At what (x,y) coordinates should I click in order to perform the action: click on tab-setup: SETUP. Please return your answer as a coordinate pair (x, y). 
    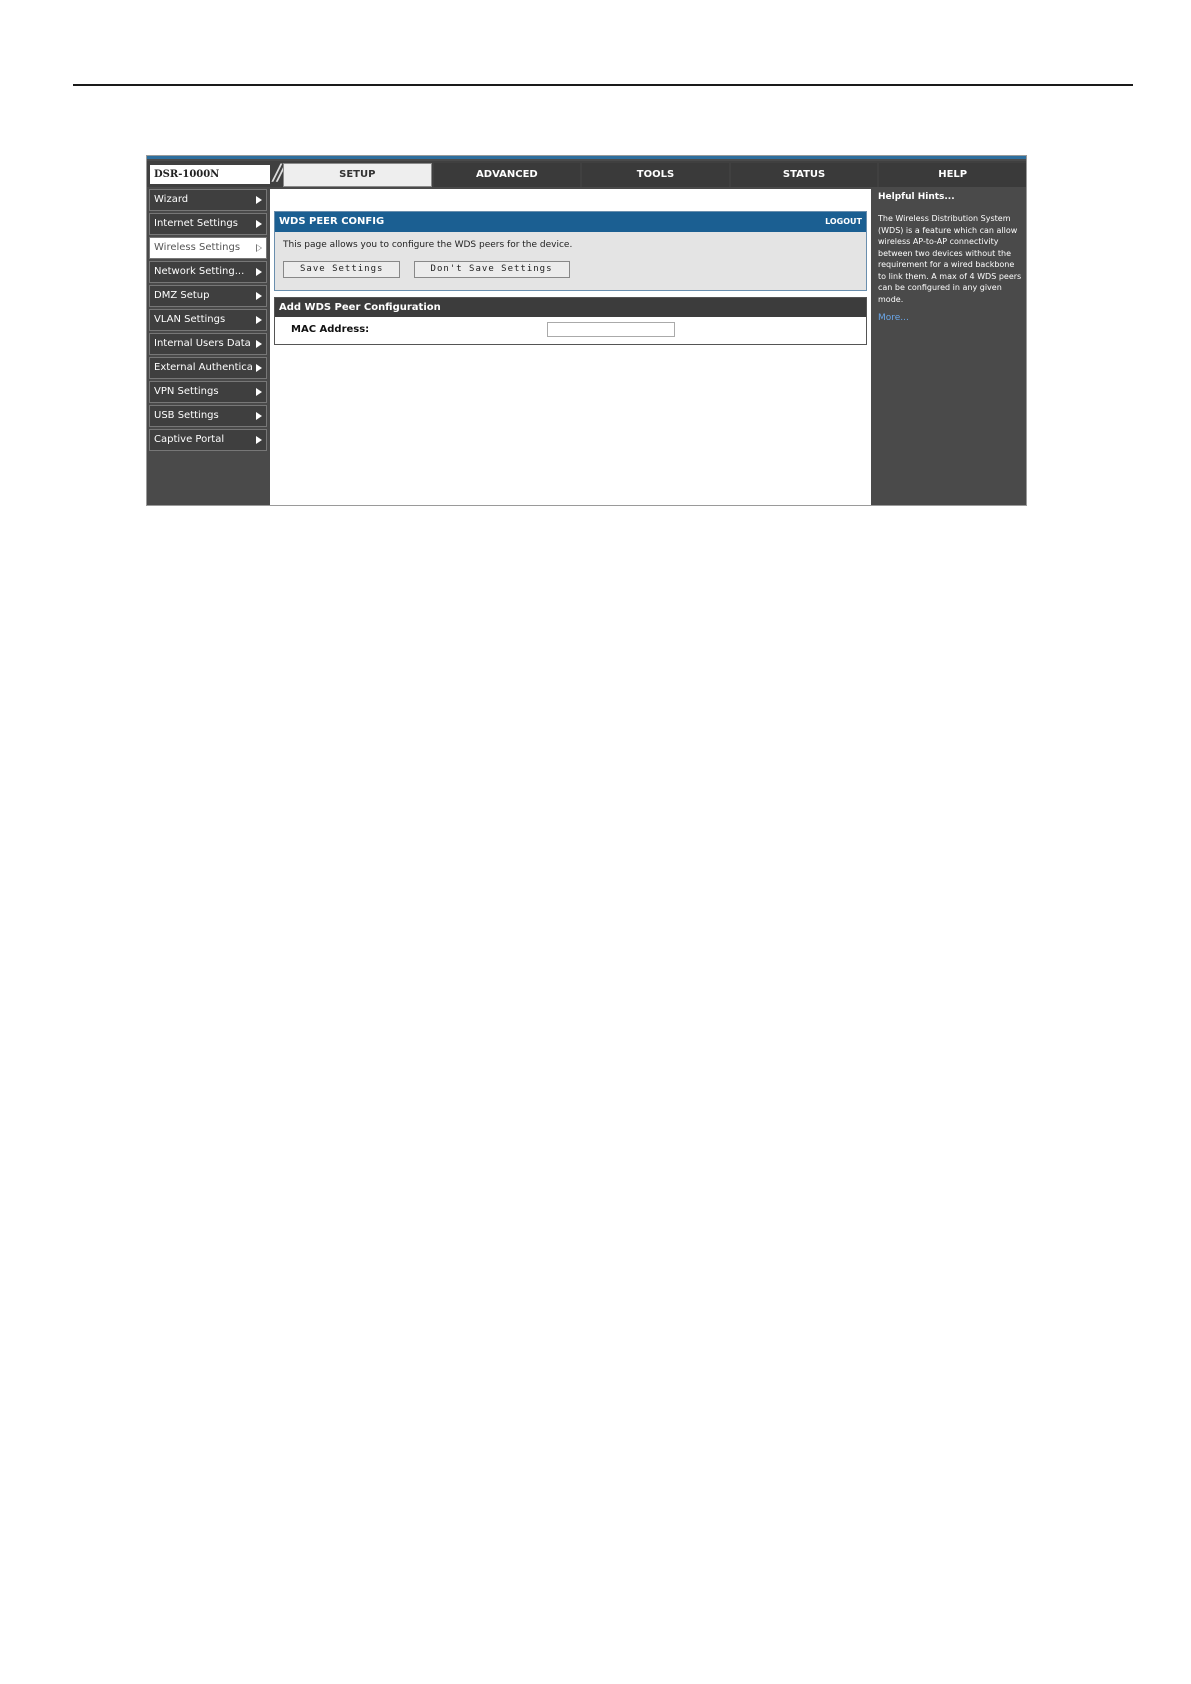
    Looking at the image, I should click on (357, 175).